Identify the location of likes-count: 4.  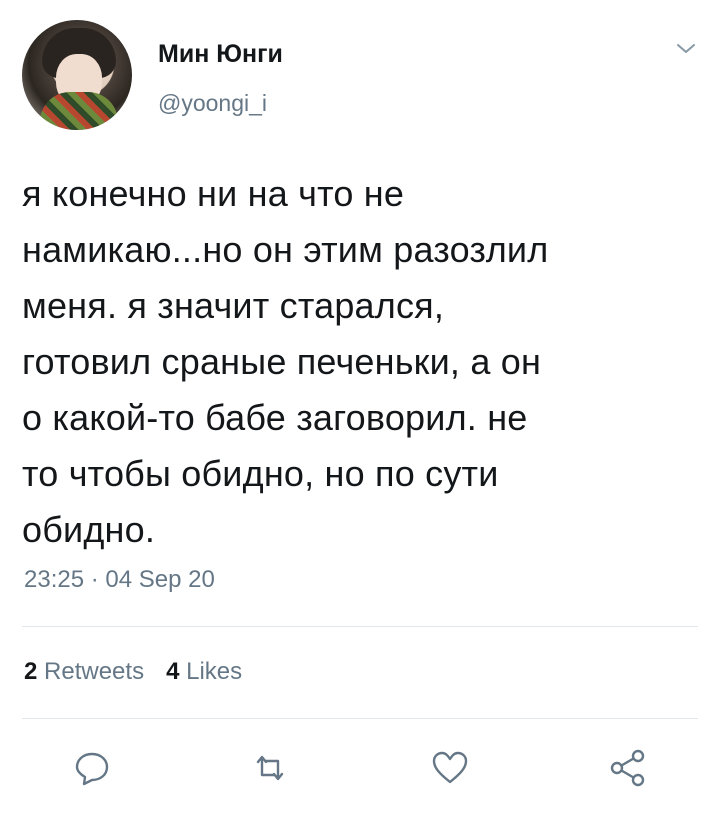
(173, 671).